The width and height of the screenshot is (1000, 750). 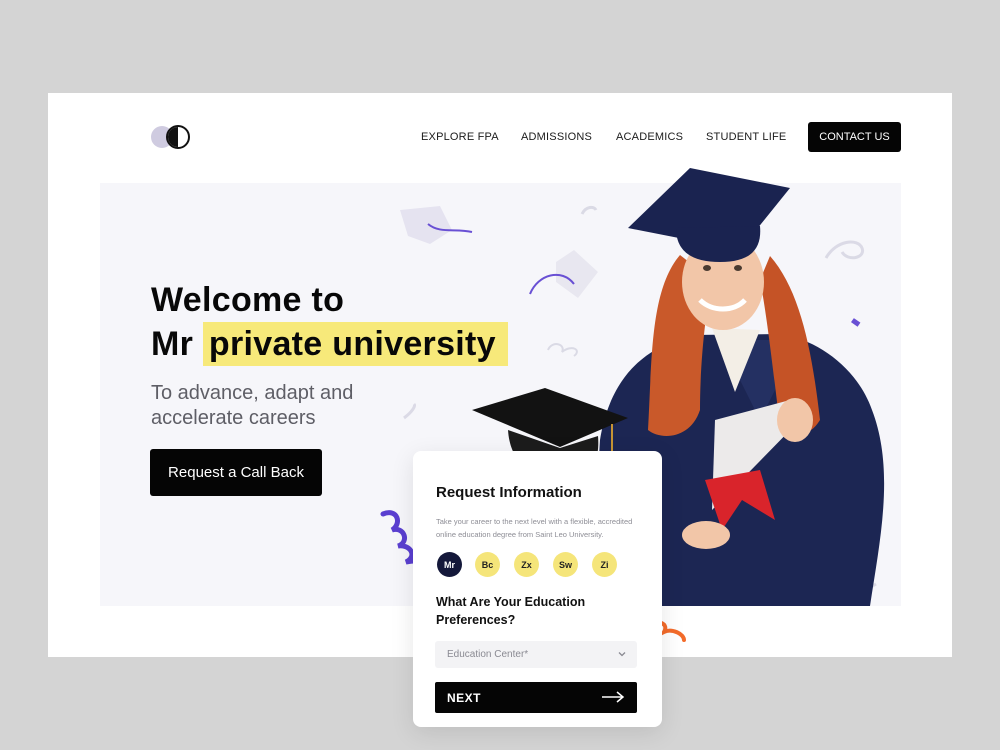 I want to click on chevron-down-icon, so click(x=622, y=654).